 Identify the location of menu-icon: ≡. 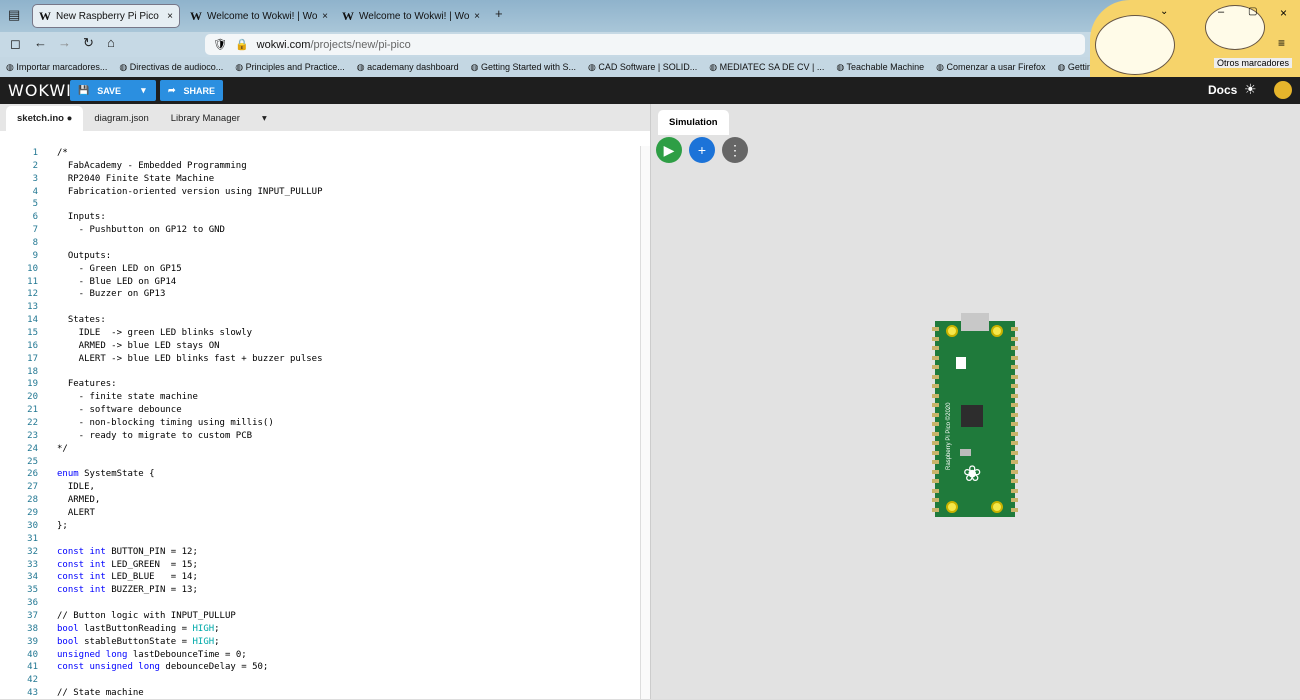
(1281, 43).